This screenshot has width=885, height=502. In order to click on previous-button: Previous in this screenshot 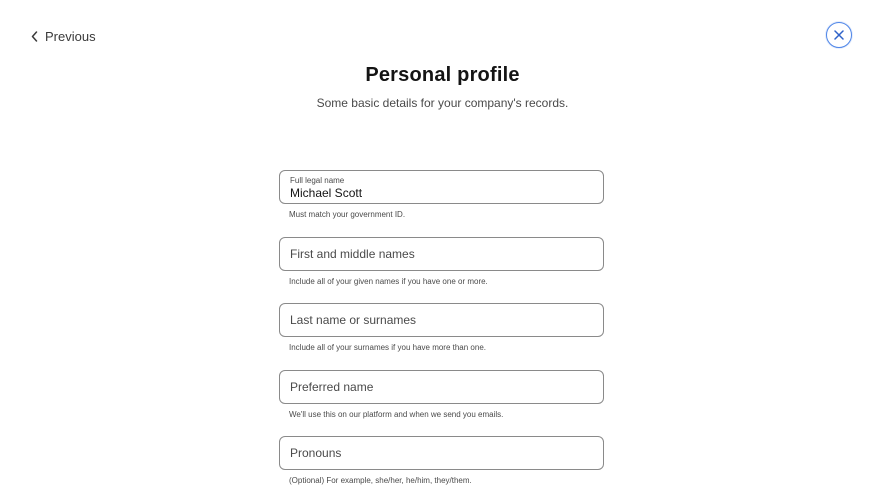, I will do `click(63, 36)`.